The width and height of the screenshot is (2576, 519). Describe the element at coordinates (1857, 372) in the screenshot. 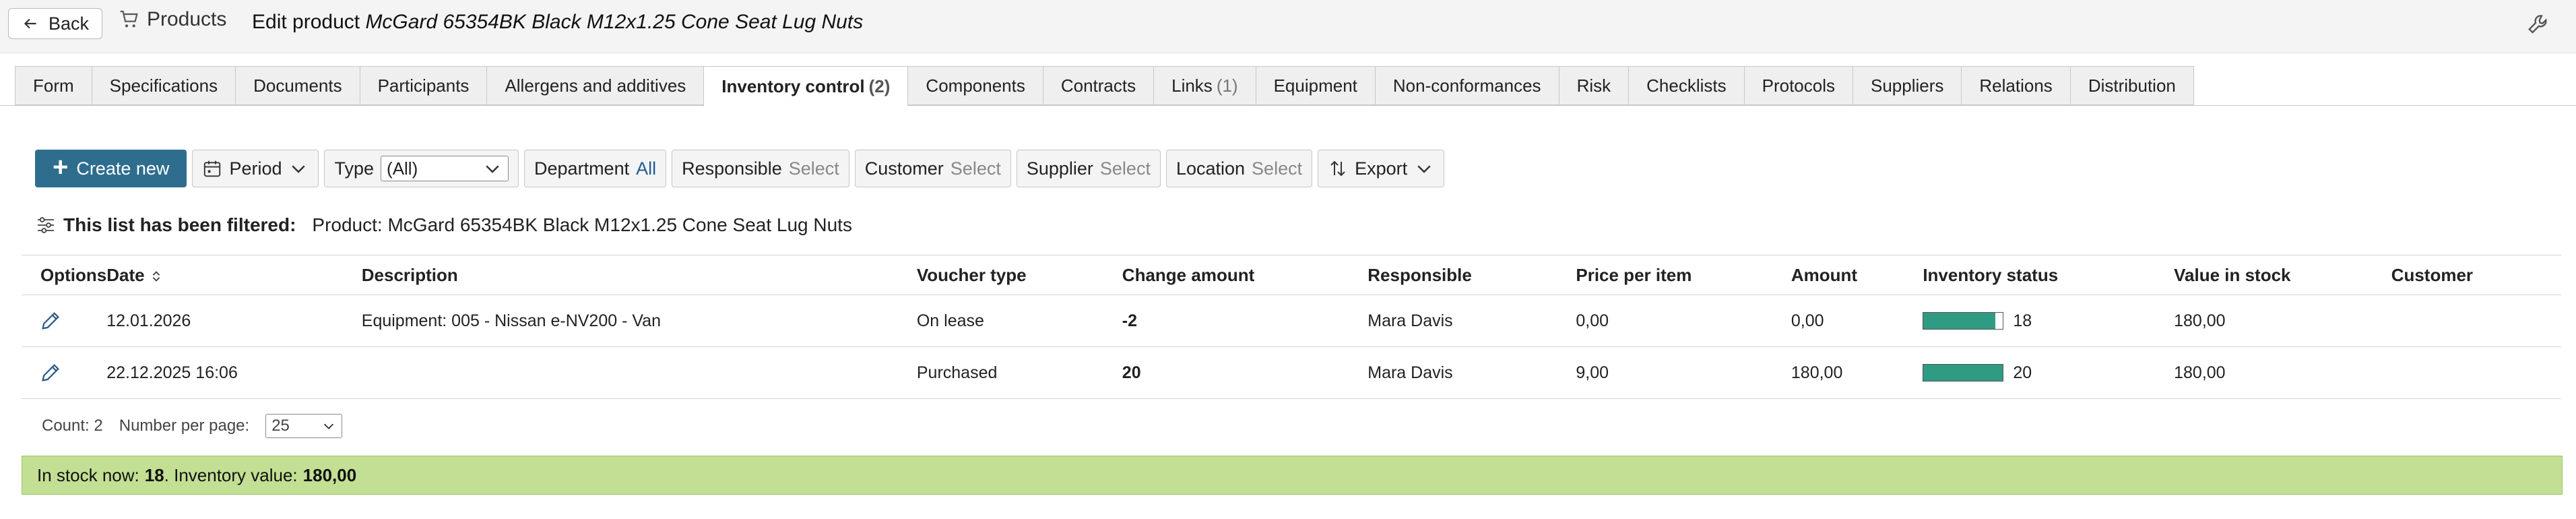

I see `amount-cell: 180,00` at that location.